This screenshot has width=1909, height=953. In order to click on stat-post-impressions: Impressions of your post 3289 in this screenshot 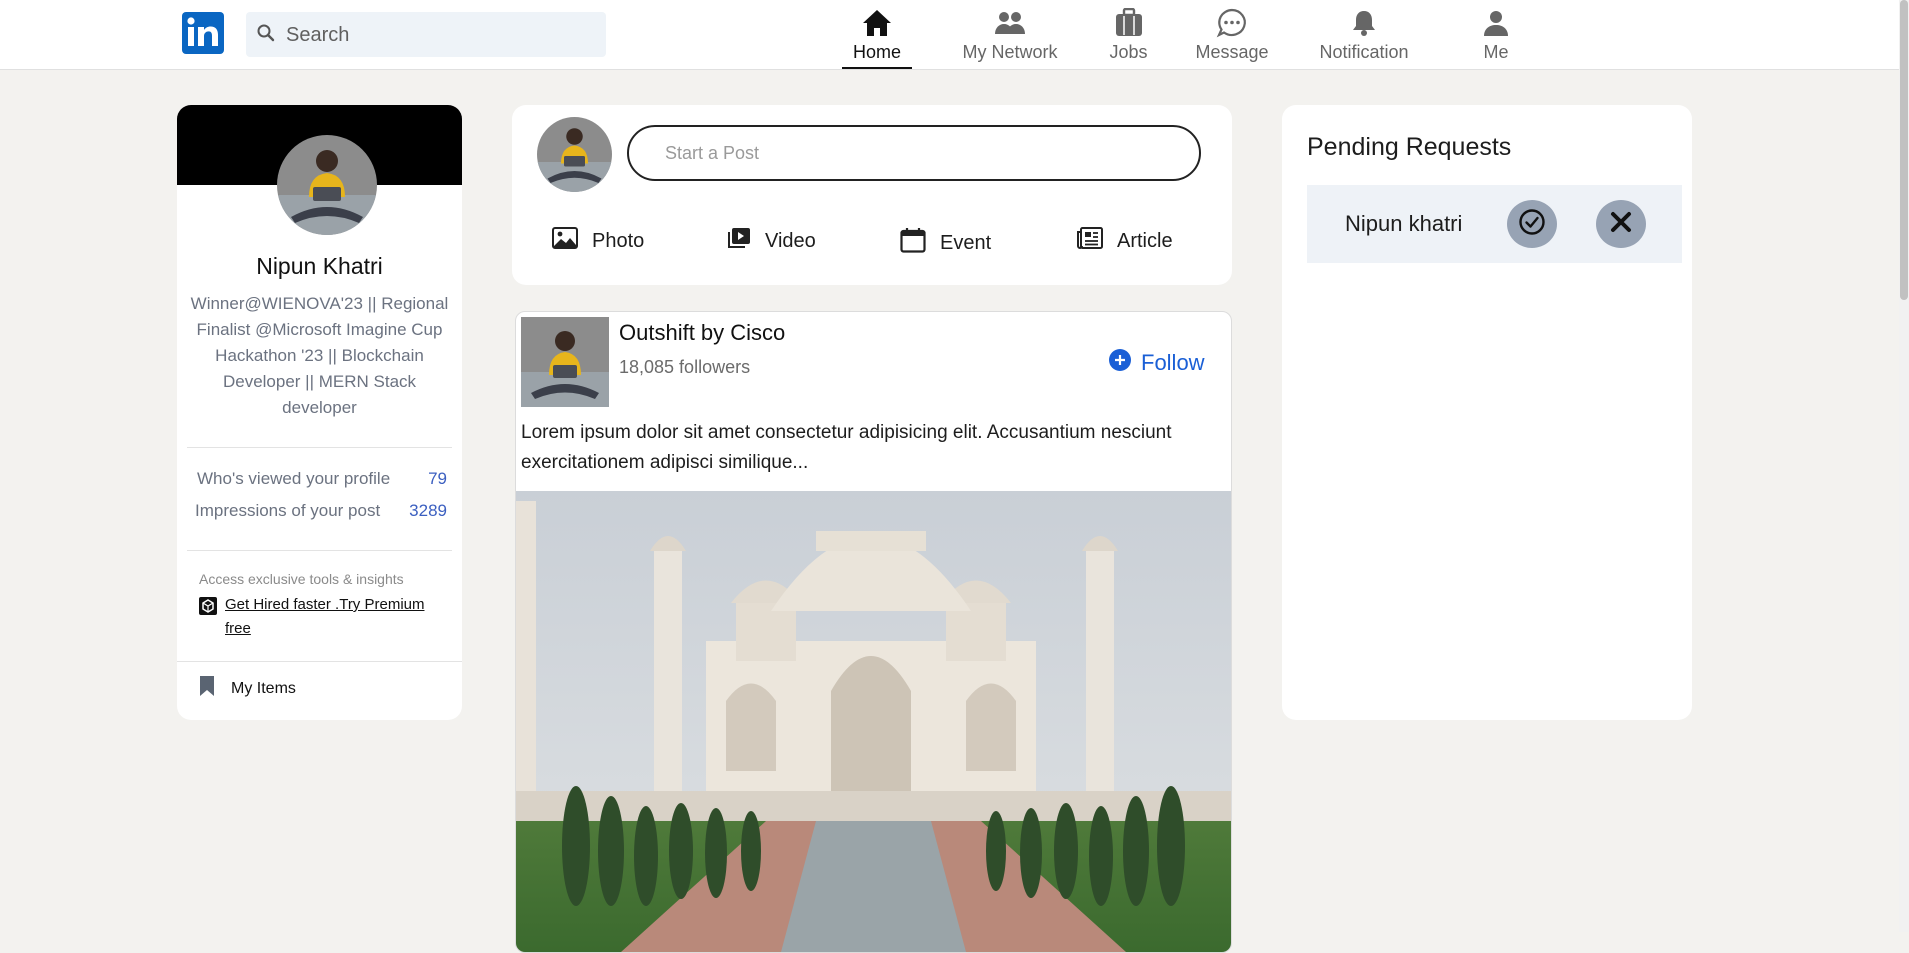, I will do `click(321, 511)`.